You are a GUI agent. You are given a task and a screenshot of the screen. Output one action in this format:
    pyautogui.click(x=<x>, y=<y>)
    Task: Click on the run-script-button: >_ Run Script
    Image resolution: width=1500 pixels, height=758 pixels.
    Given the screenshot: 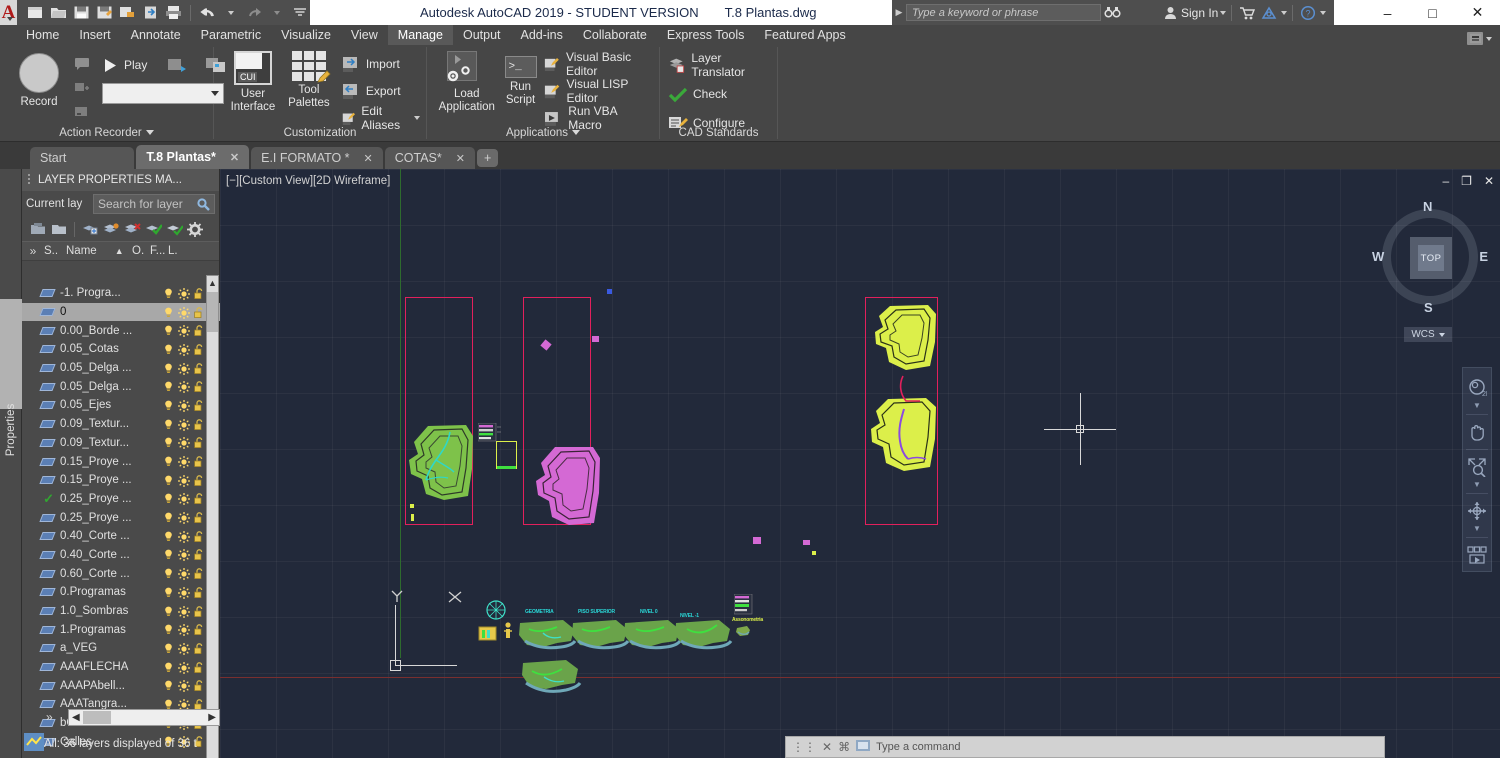 What is the action you would take?
    pyautogui.click(x=521, y=78)
    